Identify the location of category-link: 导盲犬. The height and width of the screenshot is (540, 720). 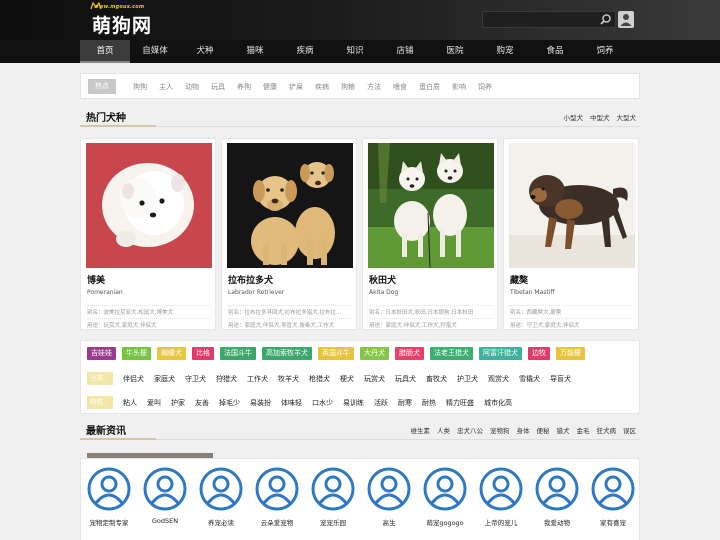
(560, 379).